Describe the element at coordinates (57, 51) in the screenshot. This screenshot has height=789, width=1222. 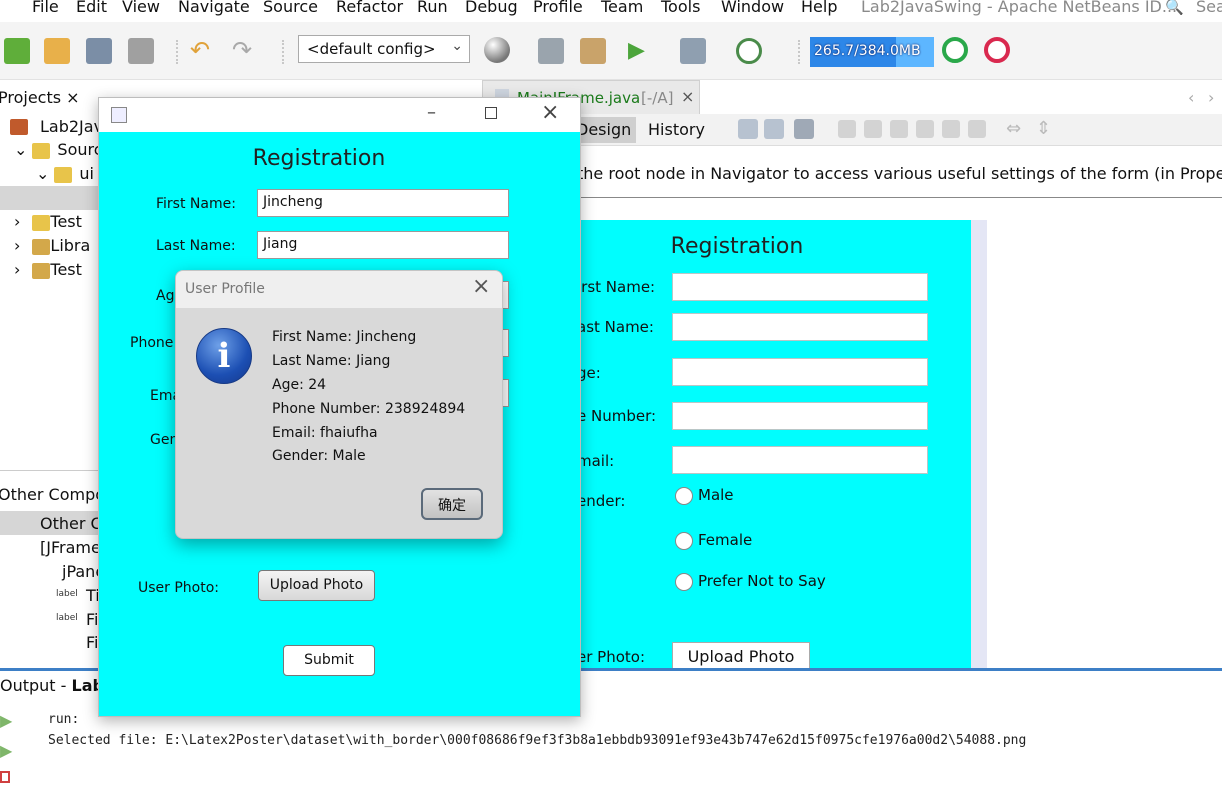
I see `new-file-icon` at that location.